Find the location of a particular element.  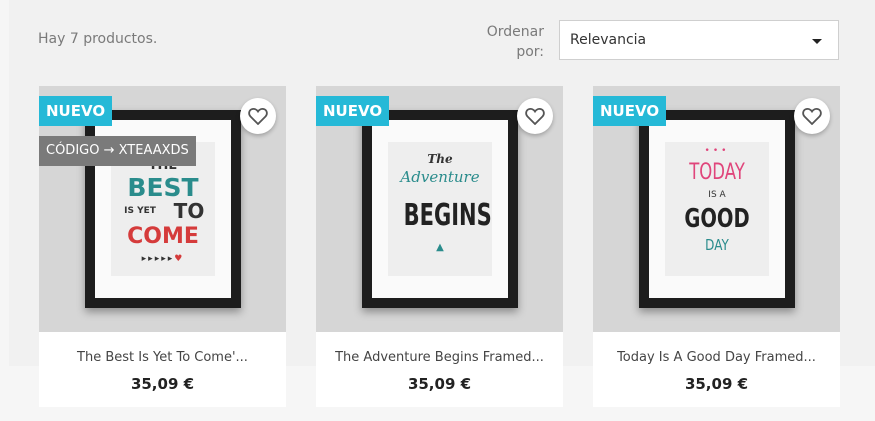

poster-tent: ▲ is located at coordinates (440, 247).